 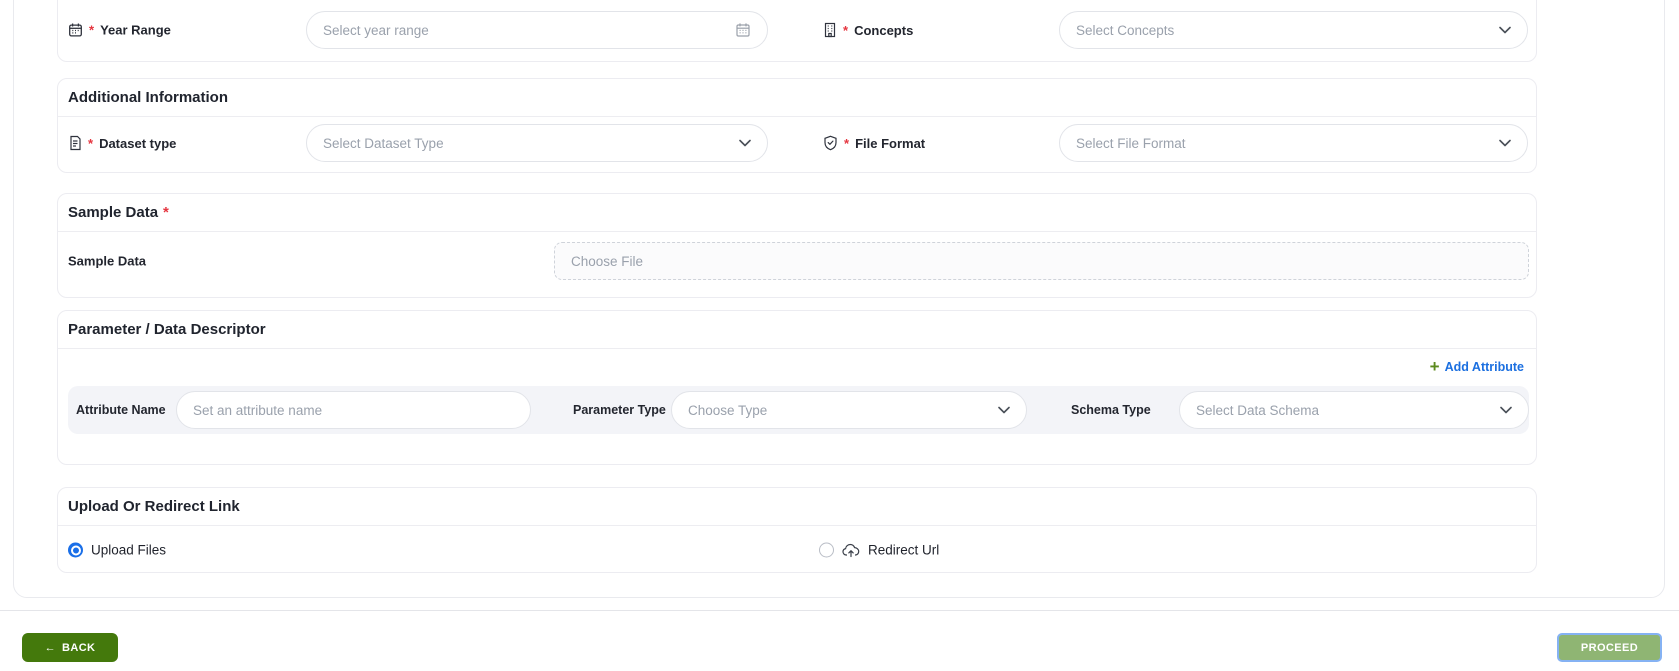 I want to click on shield-check-icon, so click(x=830, y=143).